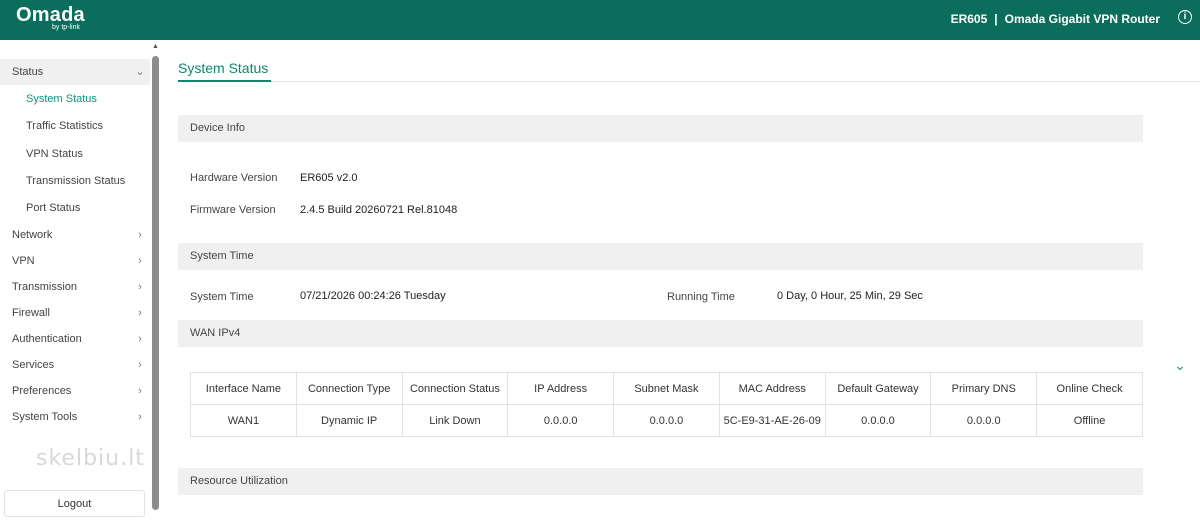  I want to click on column-header: IP Address, so click(561, 388).